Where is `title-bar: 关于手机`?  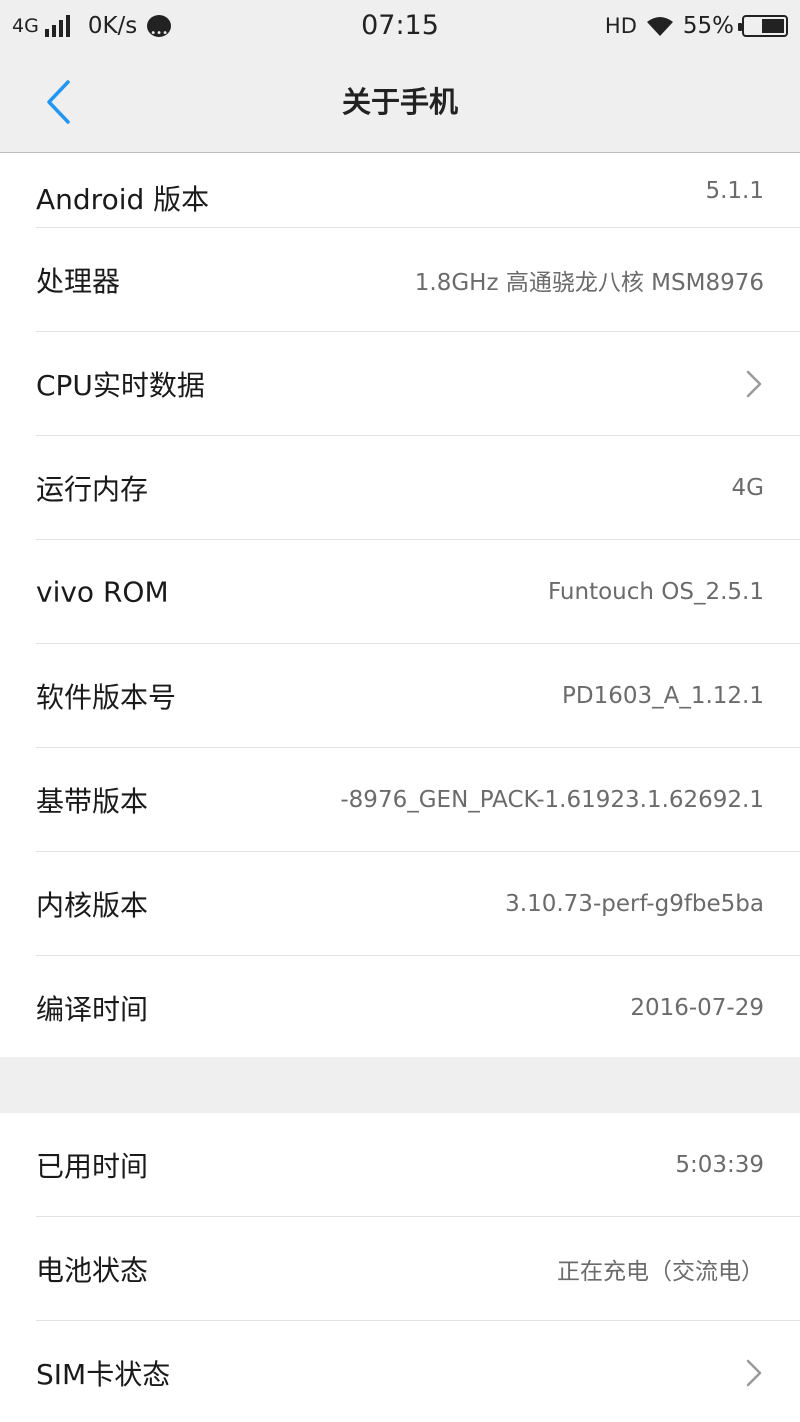
title-bar: 关于手机 is located at coordinates (400, 102).